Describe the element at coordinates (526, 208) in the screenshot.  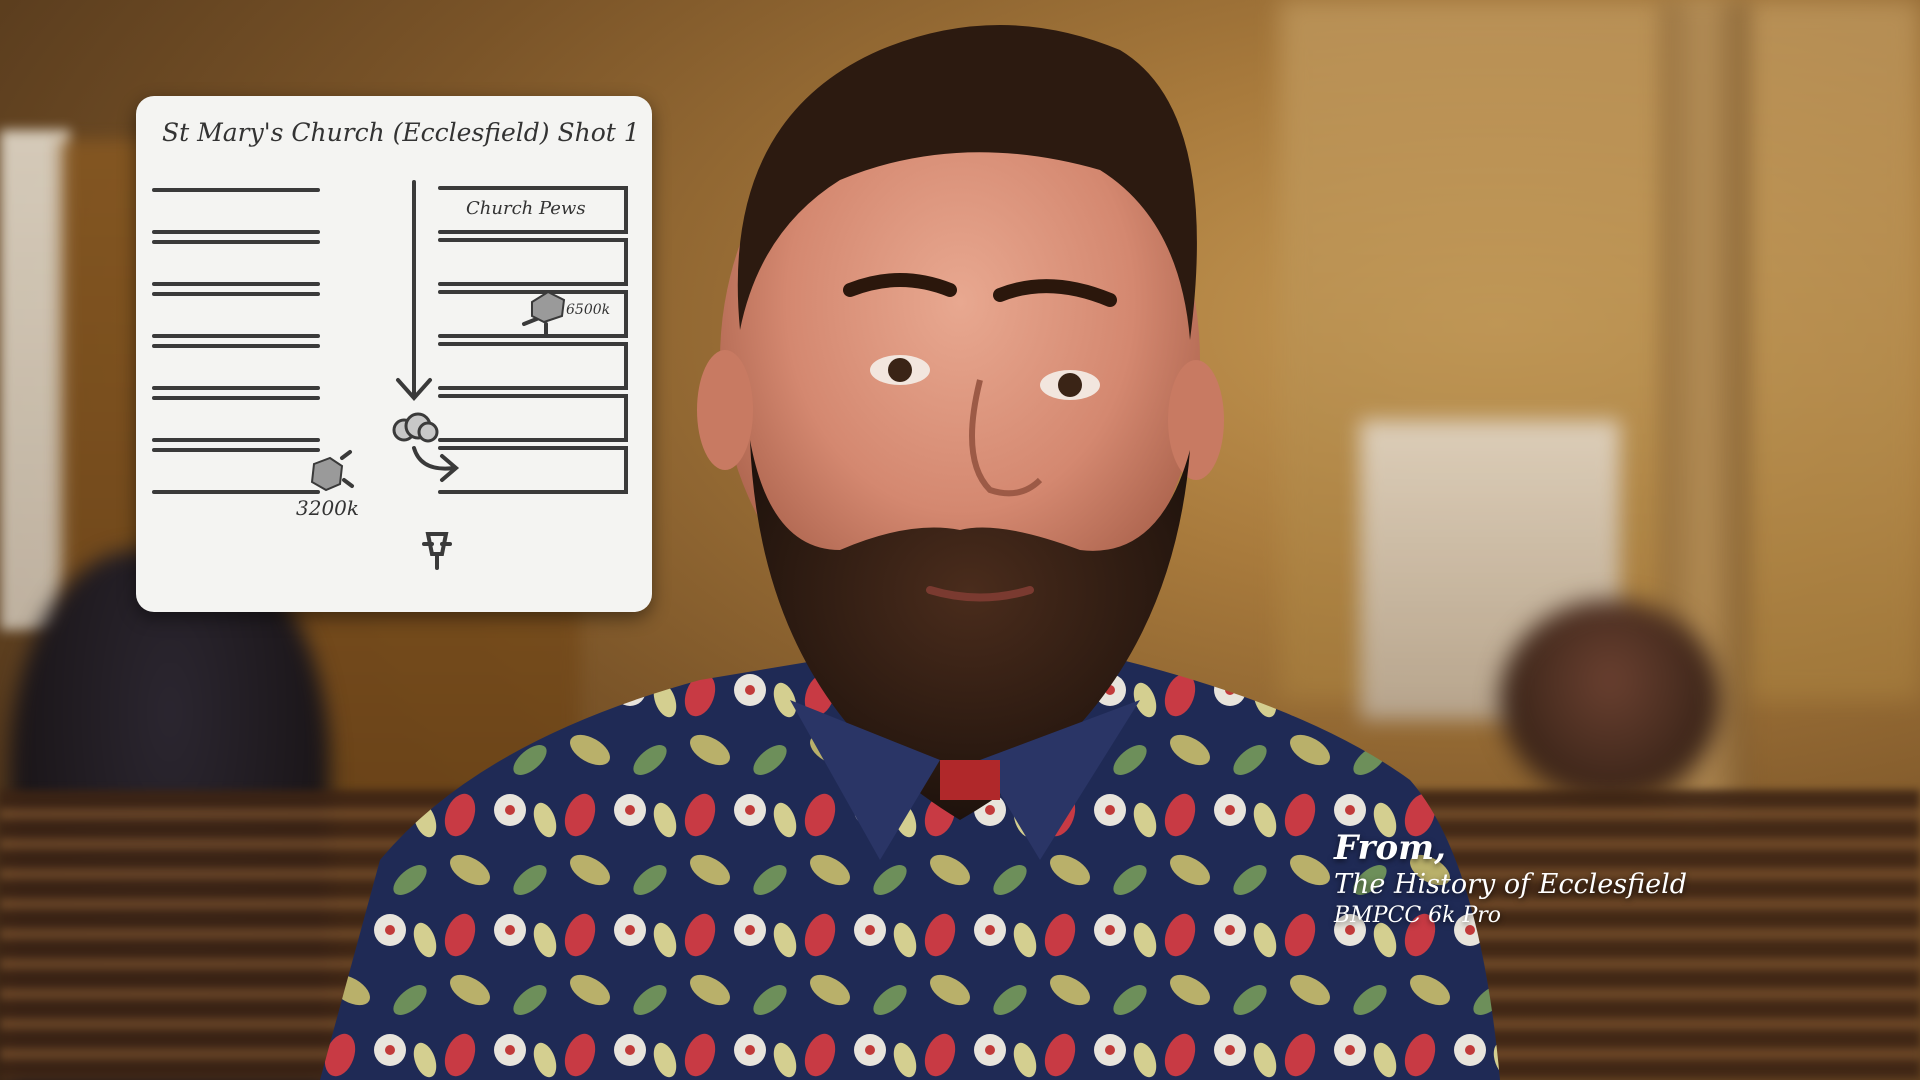
I see `church-pews-label: Church Pews` at that location.